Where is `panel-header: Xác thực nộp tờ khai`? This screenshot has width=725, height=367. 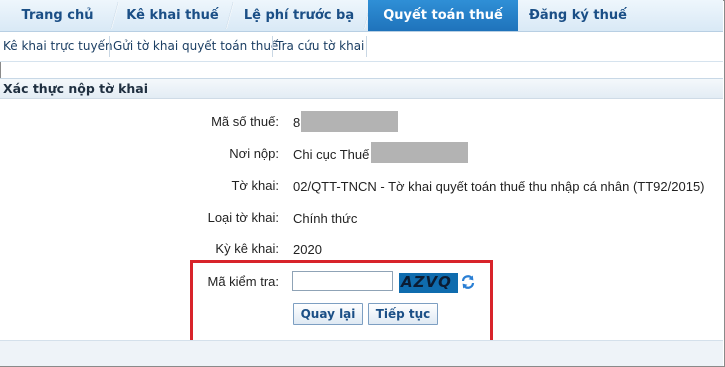 panel-header: Xác thực nộp tờ khai is located at coordinates (361, 89).